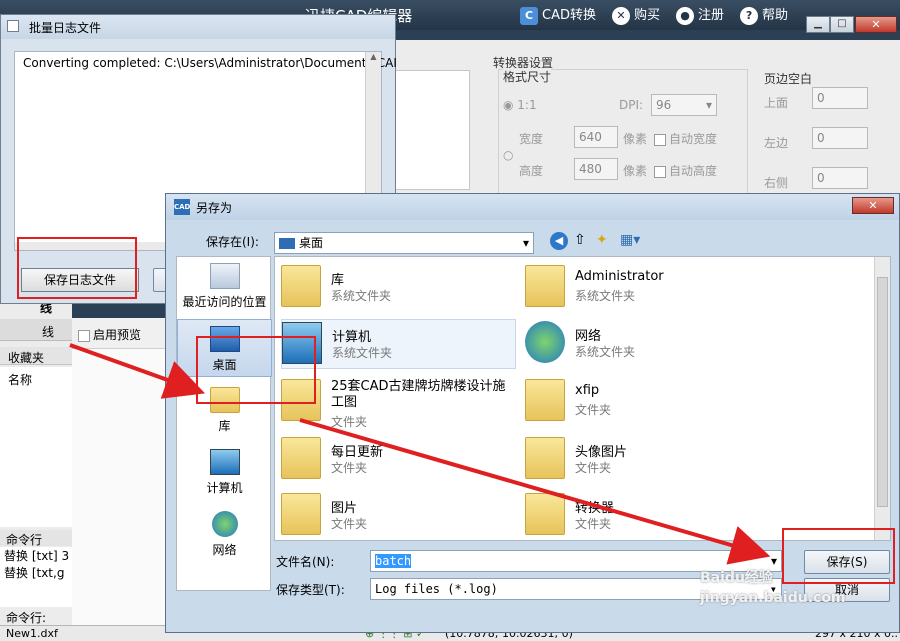  Describe the element at coordinates (535, 491) in the screenshot. I see `arrow-to-save` at that location.